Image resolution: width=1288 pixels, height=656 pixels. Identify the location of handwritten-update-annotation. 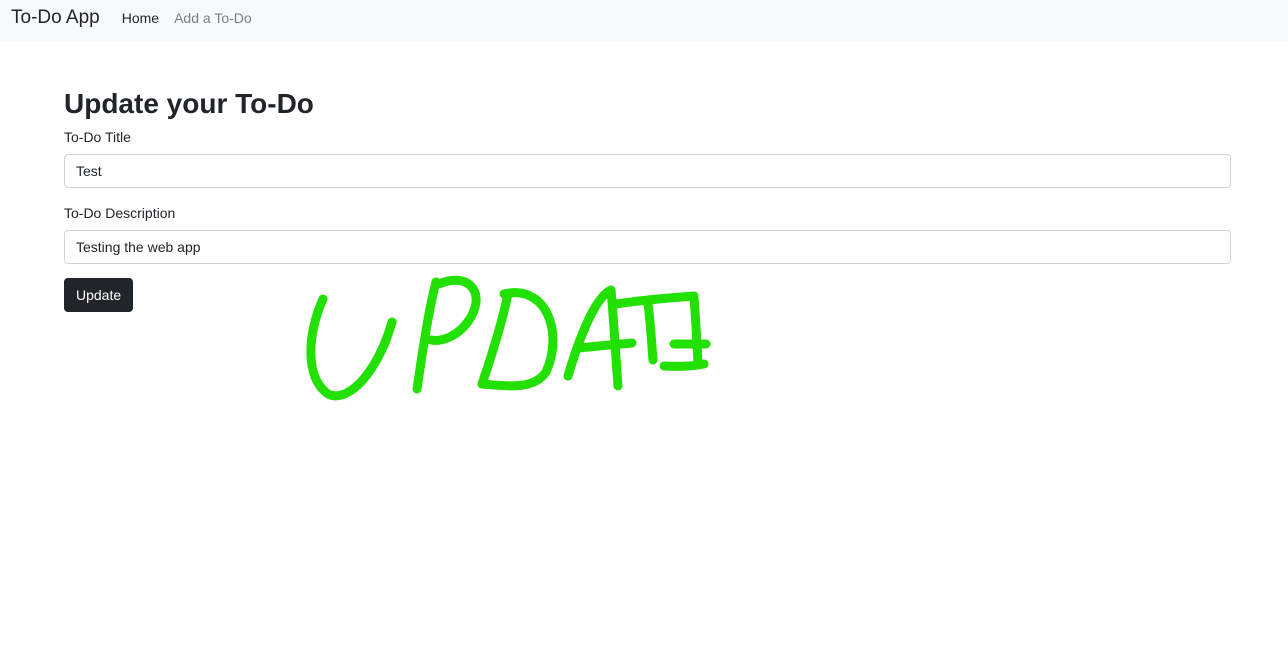
(508, 338).